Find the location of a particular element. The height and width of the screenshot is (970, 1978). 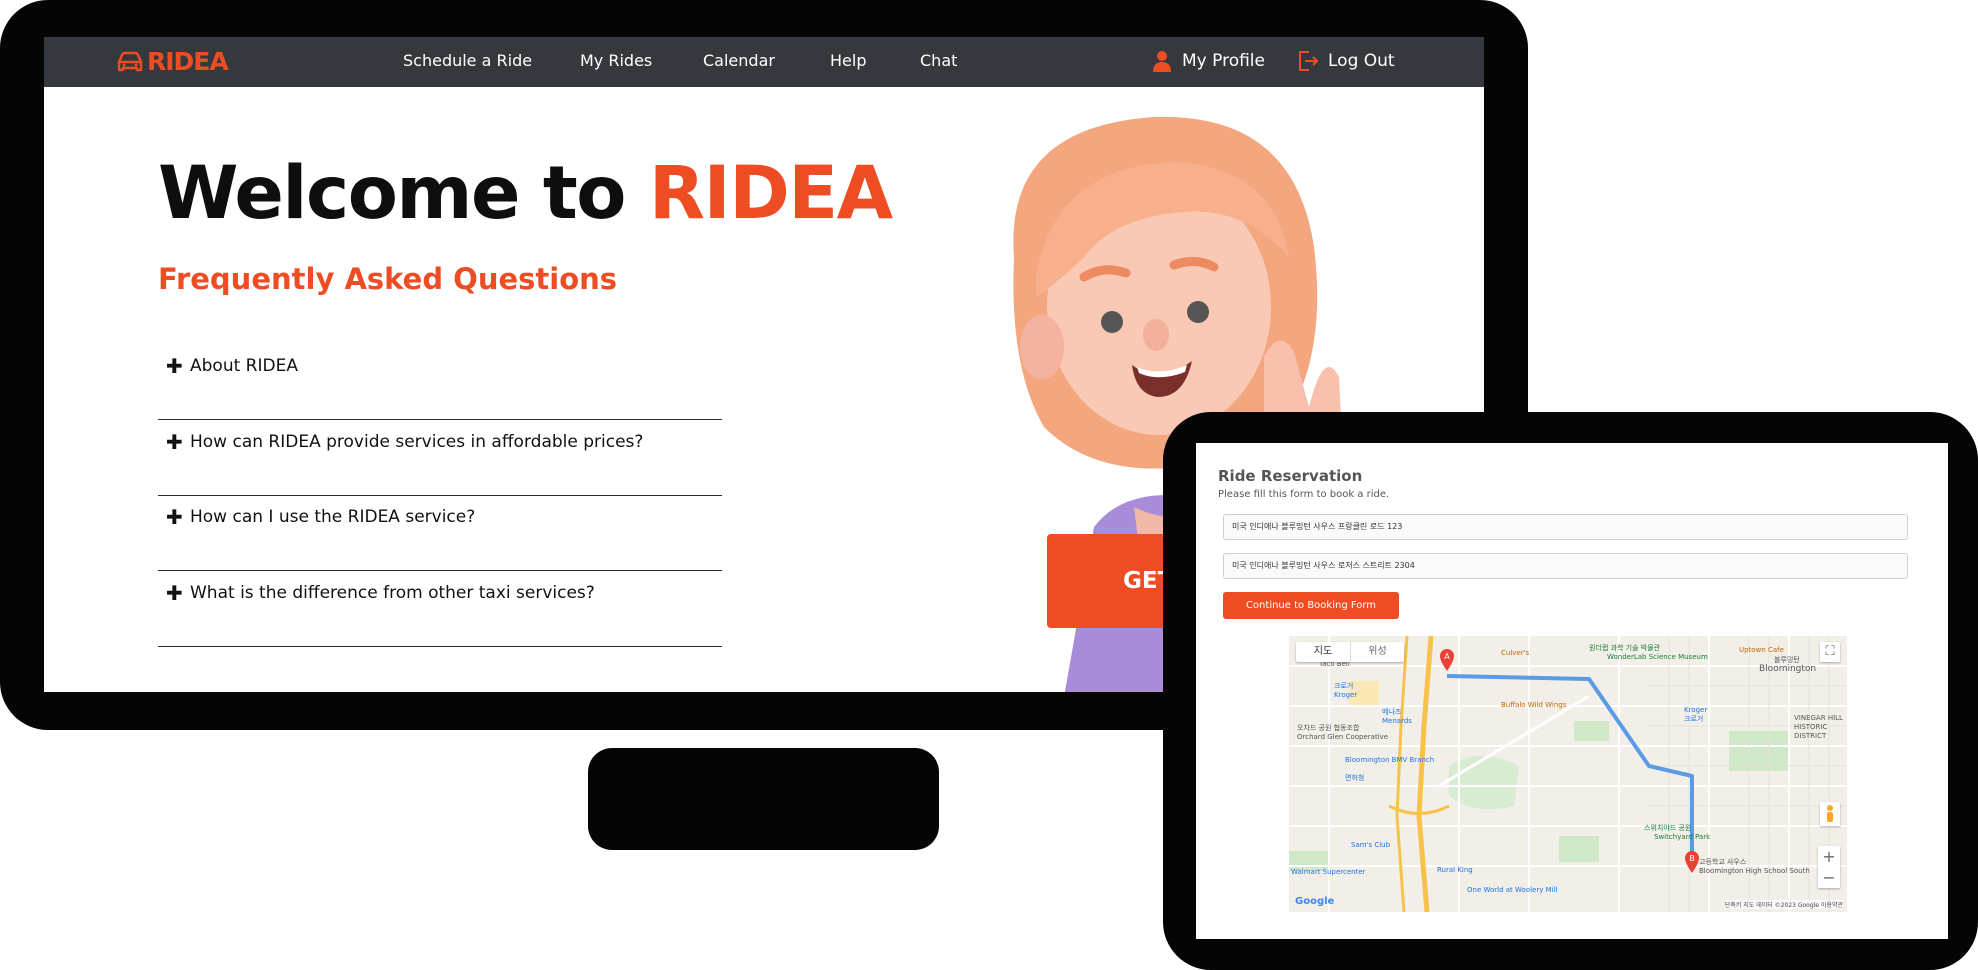

nav-help: Help is located at coordinates (848, 61).